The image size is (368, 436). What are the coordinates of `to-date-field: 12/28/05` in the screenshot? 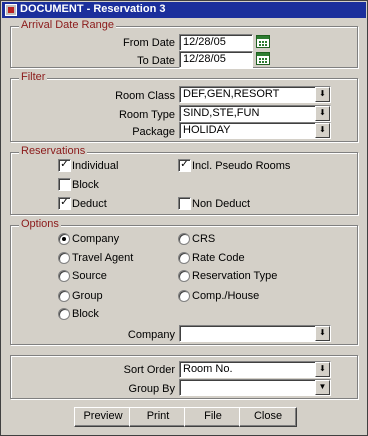 It's located at (216, 59).